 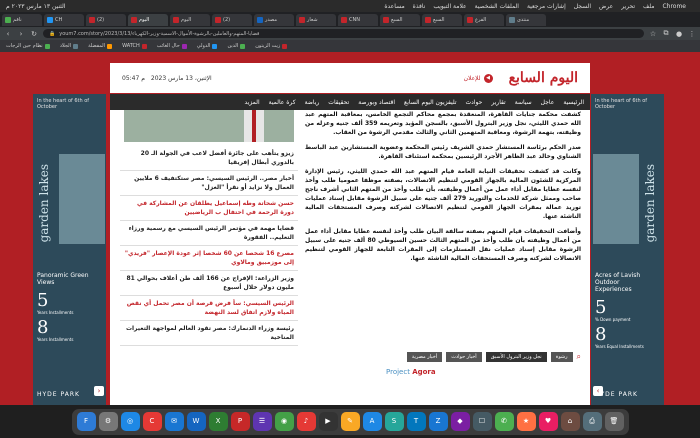 What do you see at coordinates (460, 421) in the screenshot?
I see `dock-app-icon: ◆` at bounding box center [460, 421].